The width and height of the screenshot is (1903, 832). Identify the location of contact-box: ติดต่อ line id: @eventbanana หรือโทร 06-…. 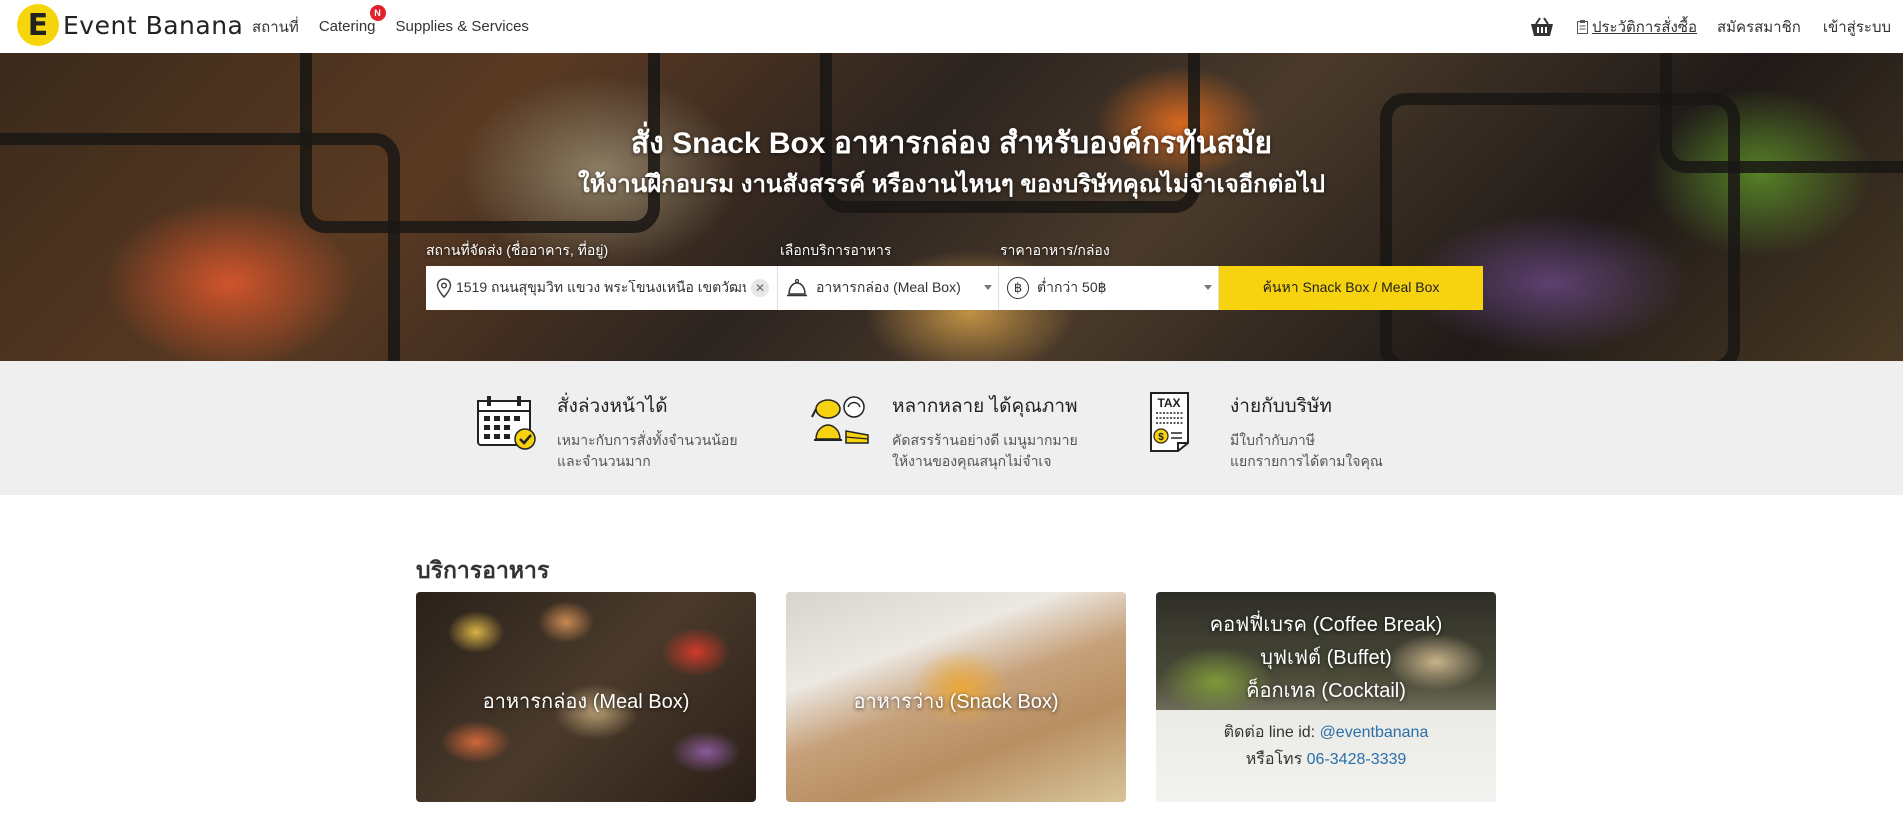
(1326, 756).